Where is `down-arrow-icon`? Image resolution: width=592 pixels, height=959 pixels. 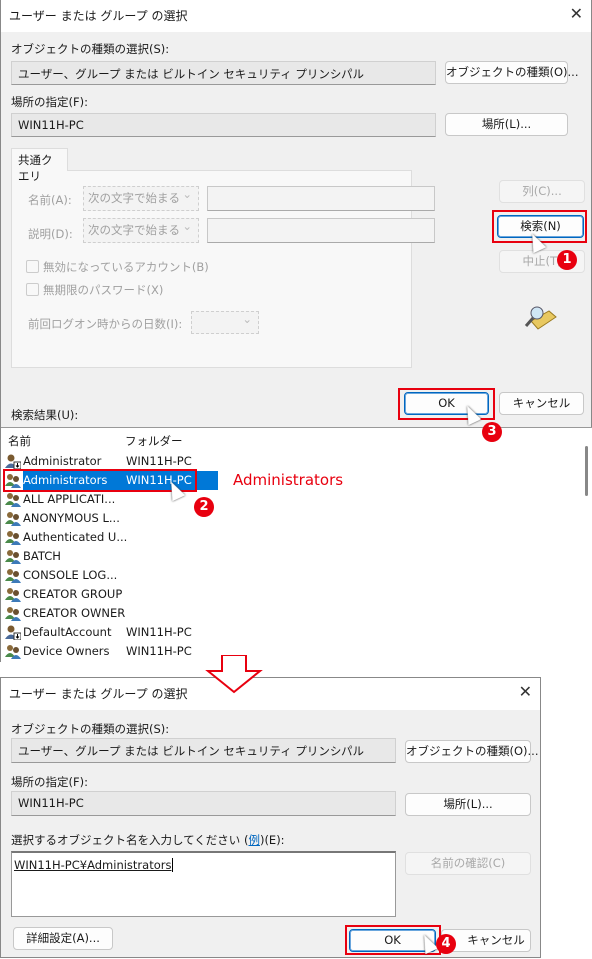
down-arrow-icon is located at coordinates (234, 674).